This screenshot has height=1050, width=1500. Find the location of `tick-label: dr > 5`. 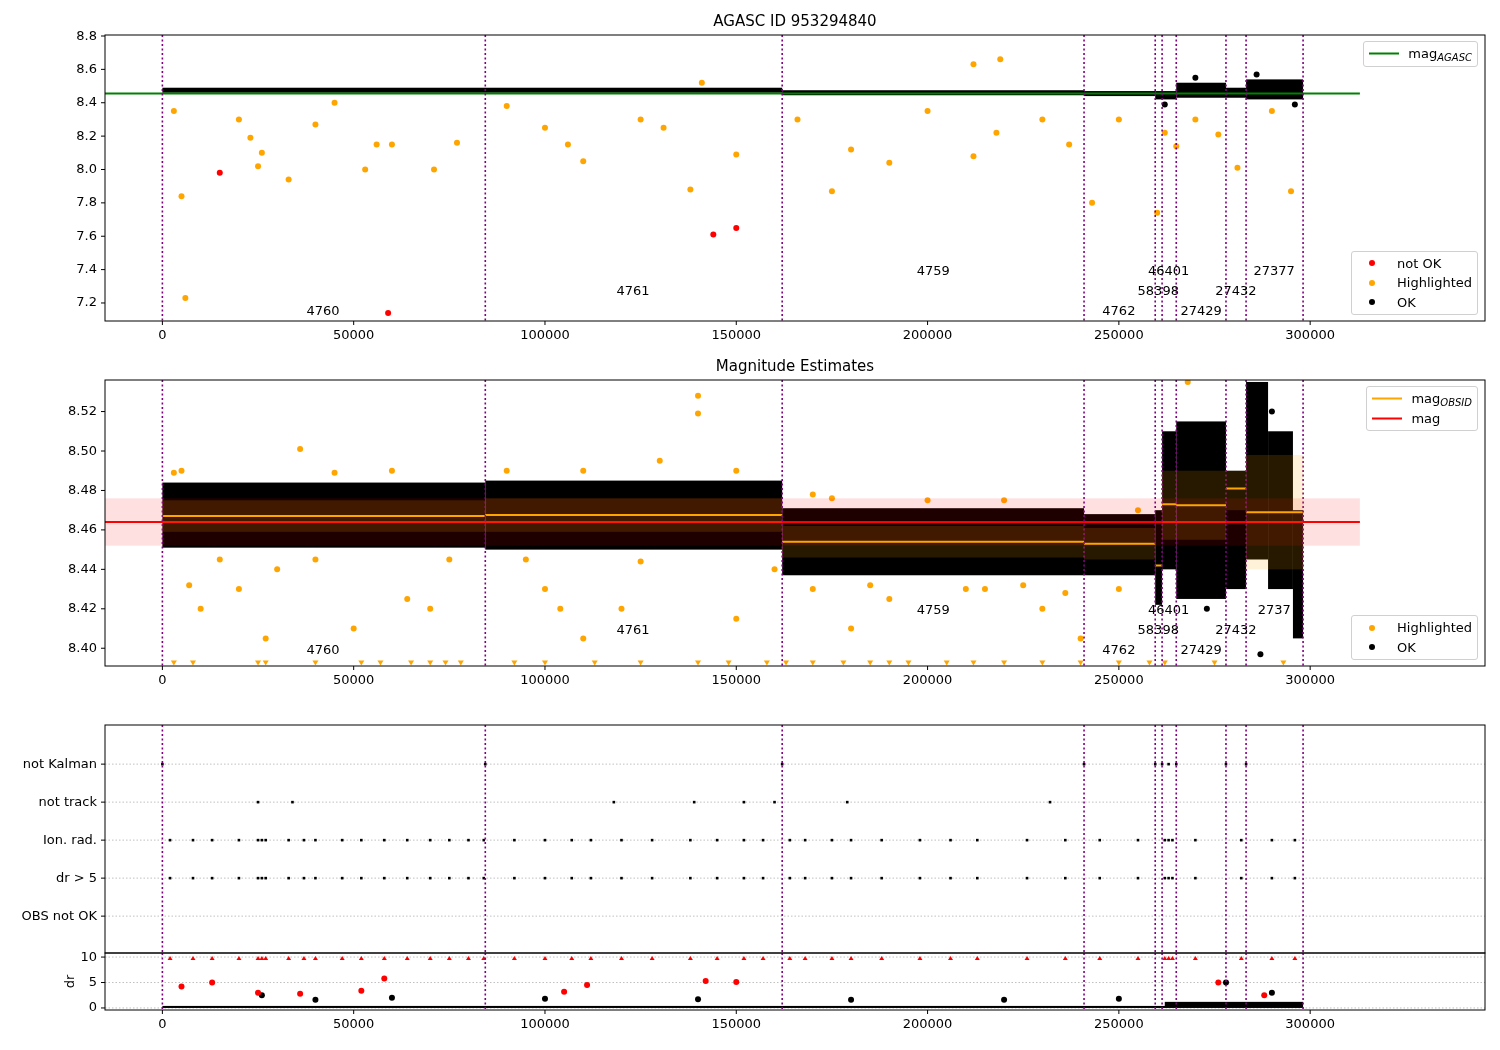

tick-label: dr > 5 is located at coordinates (76, 877).